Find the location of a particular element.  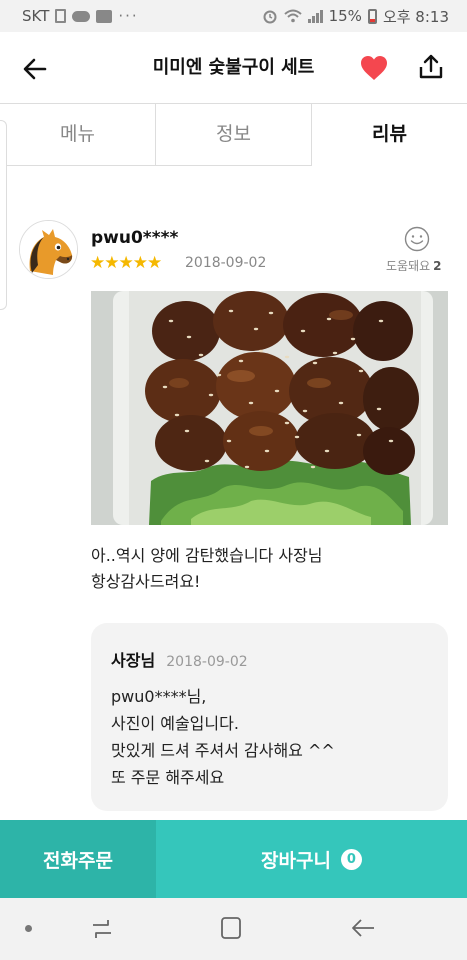

reply-line: 또 주문 해주세요 is located at coordinates (168, 777).